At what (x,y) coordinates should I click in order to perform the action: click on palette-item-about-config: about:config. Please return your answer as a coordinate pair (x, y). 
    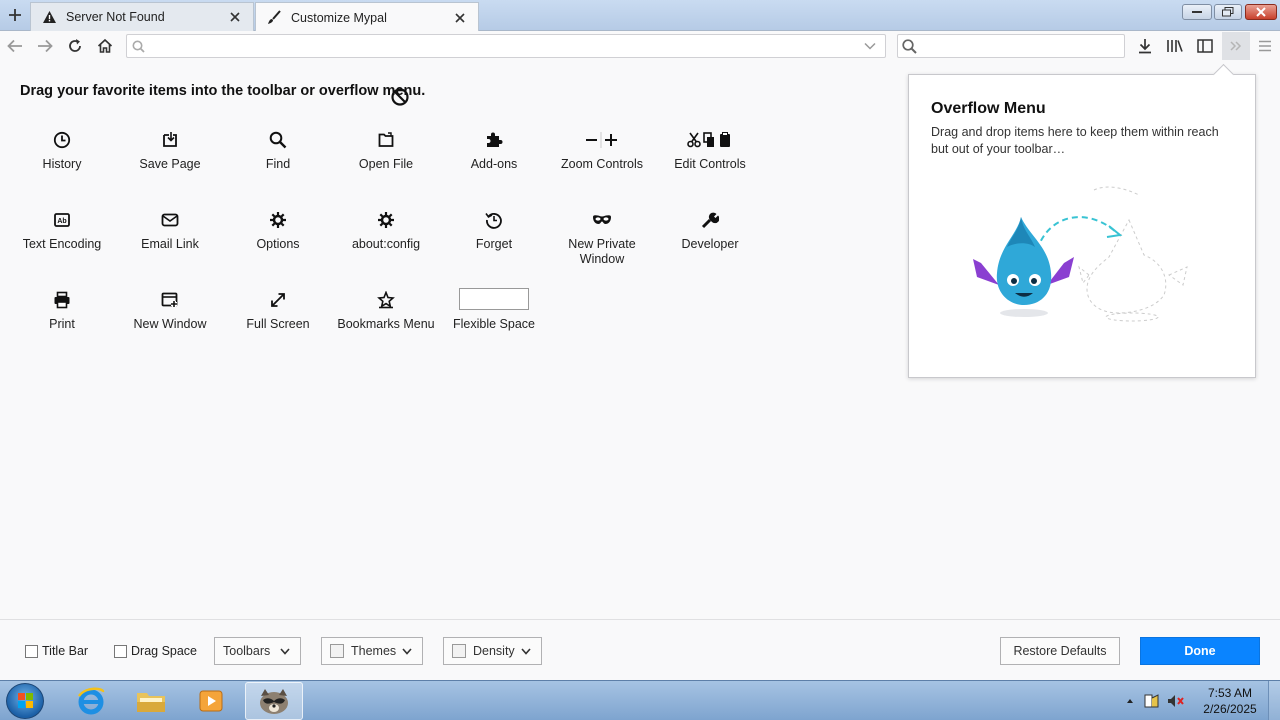
    Looking at the image, I should click on (386, 231).